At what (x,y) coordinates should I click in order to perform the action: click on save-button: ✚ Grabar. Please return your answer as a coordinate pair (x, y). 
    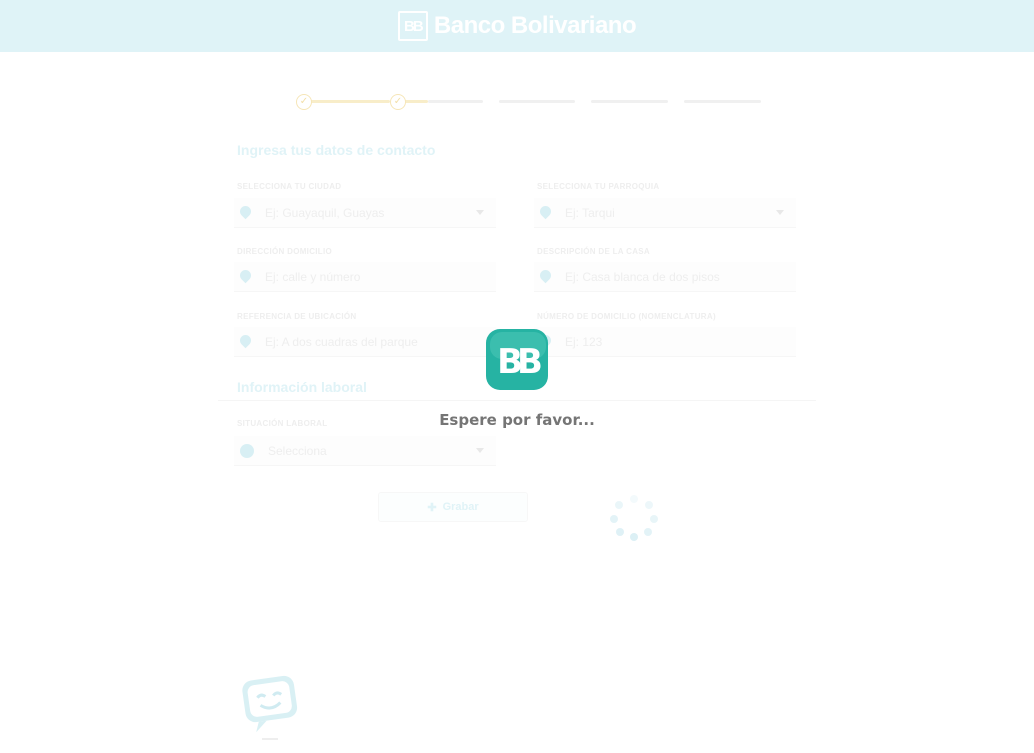
    Looking at the image, I should click on (453, 507).